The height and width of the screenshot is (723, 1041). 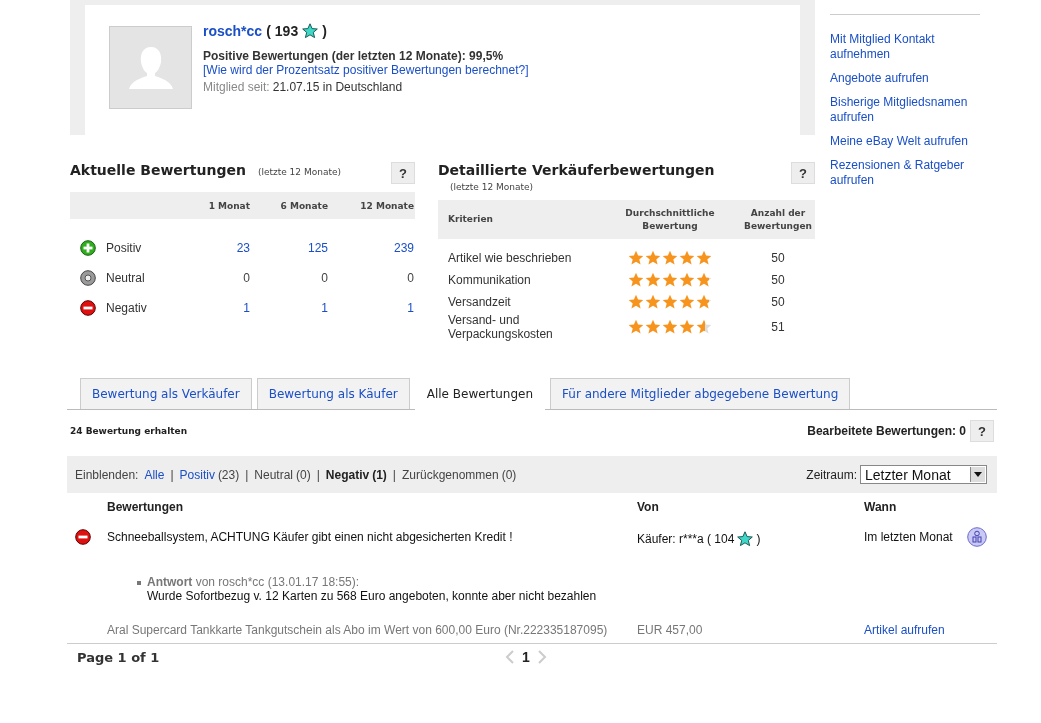 I want to click on panel-title: Aktuelle Bewertungen, so click(x=158, y=170).